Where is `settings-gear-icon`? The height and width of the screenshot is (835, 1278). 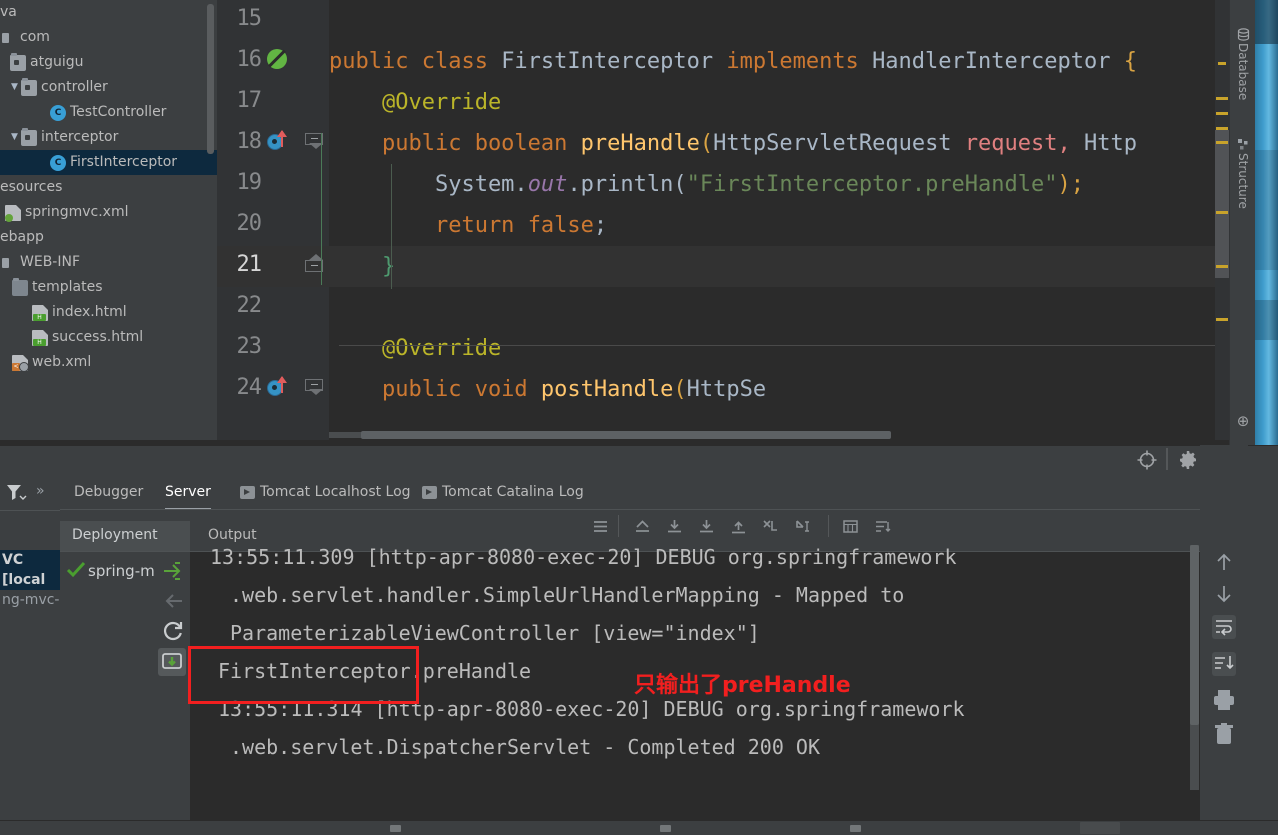 settings-gear-icon is located at coordinates (1189, 461).